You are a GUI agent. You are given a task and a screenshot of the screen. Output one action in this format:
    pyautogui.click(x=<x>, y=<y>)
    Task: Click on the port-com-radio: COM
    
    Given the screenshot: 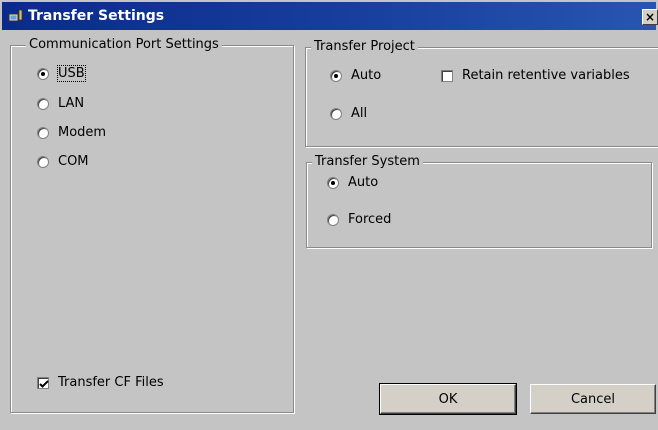 What is the action you would take?
    pyautogui.click(x=63, y=161)
    